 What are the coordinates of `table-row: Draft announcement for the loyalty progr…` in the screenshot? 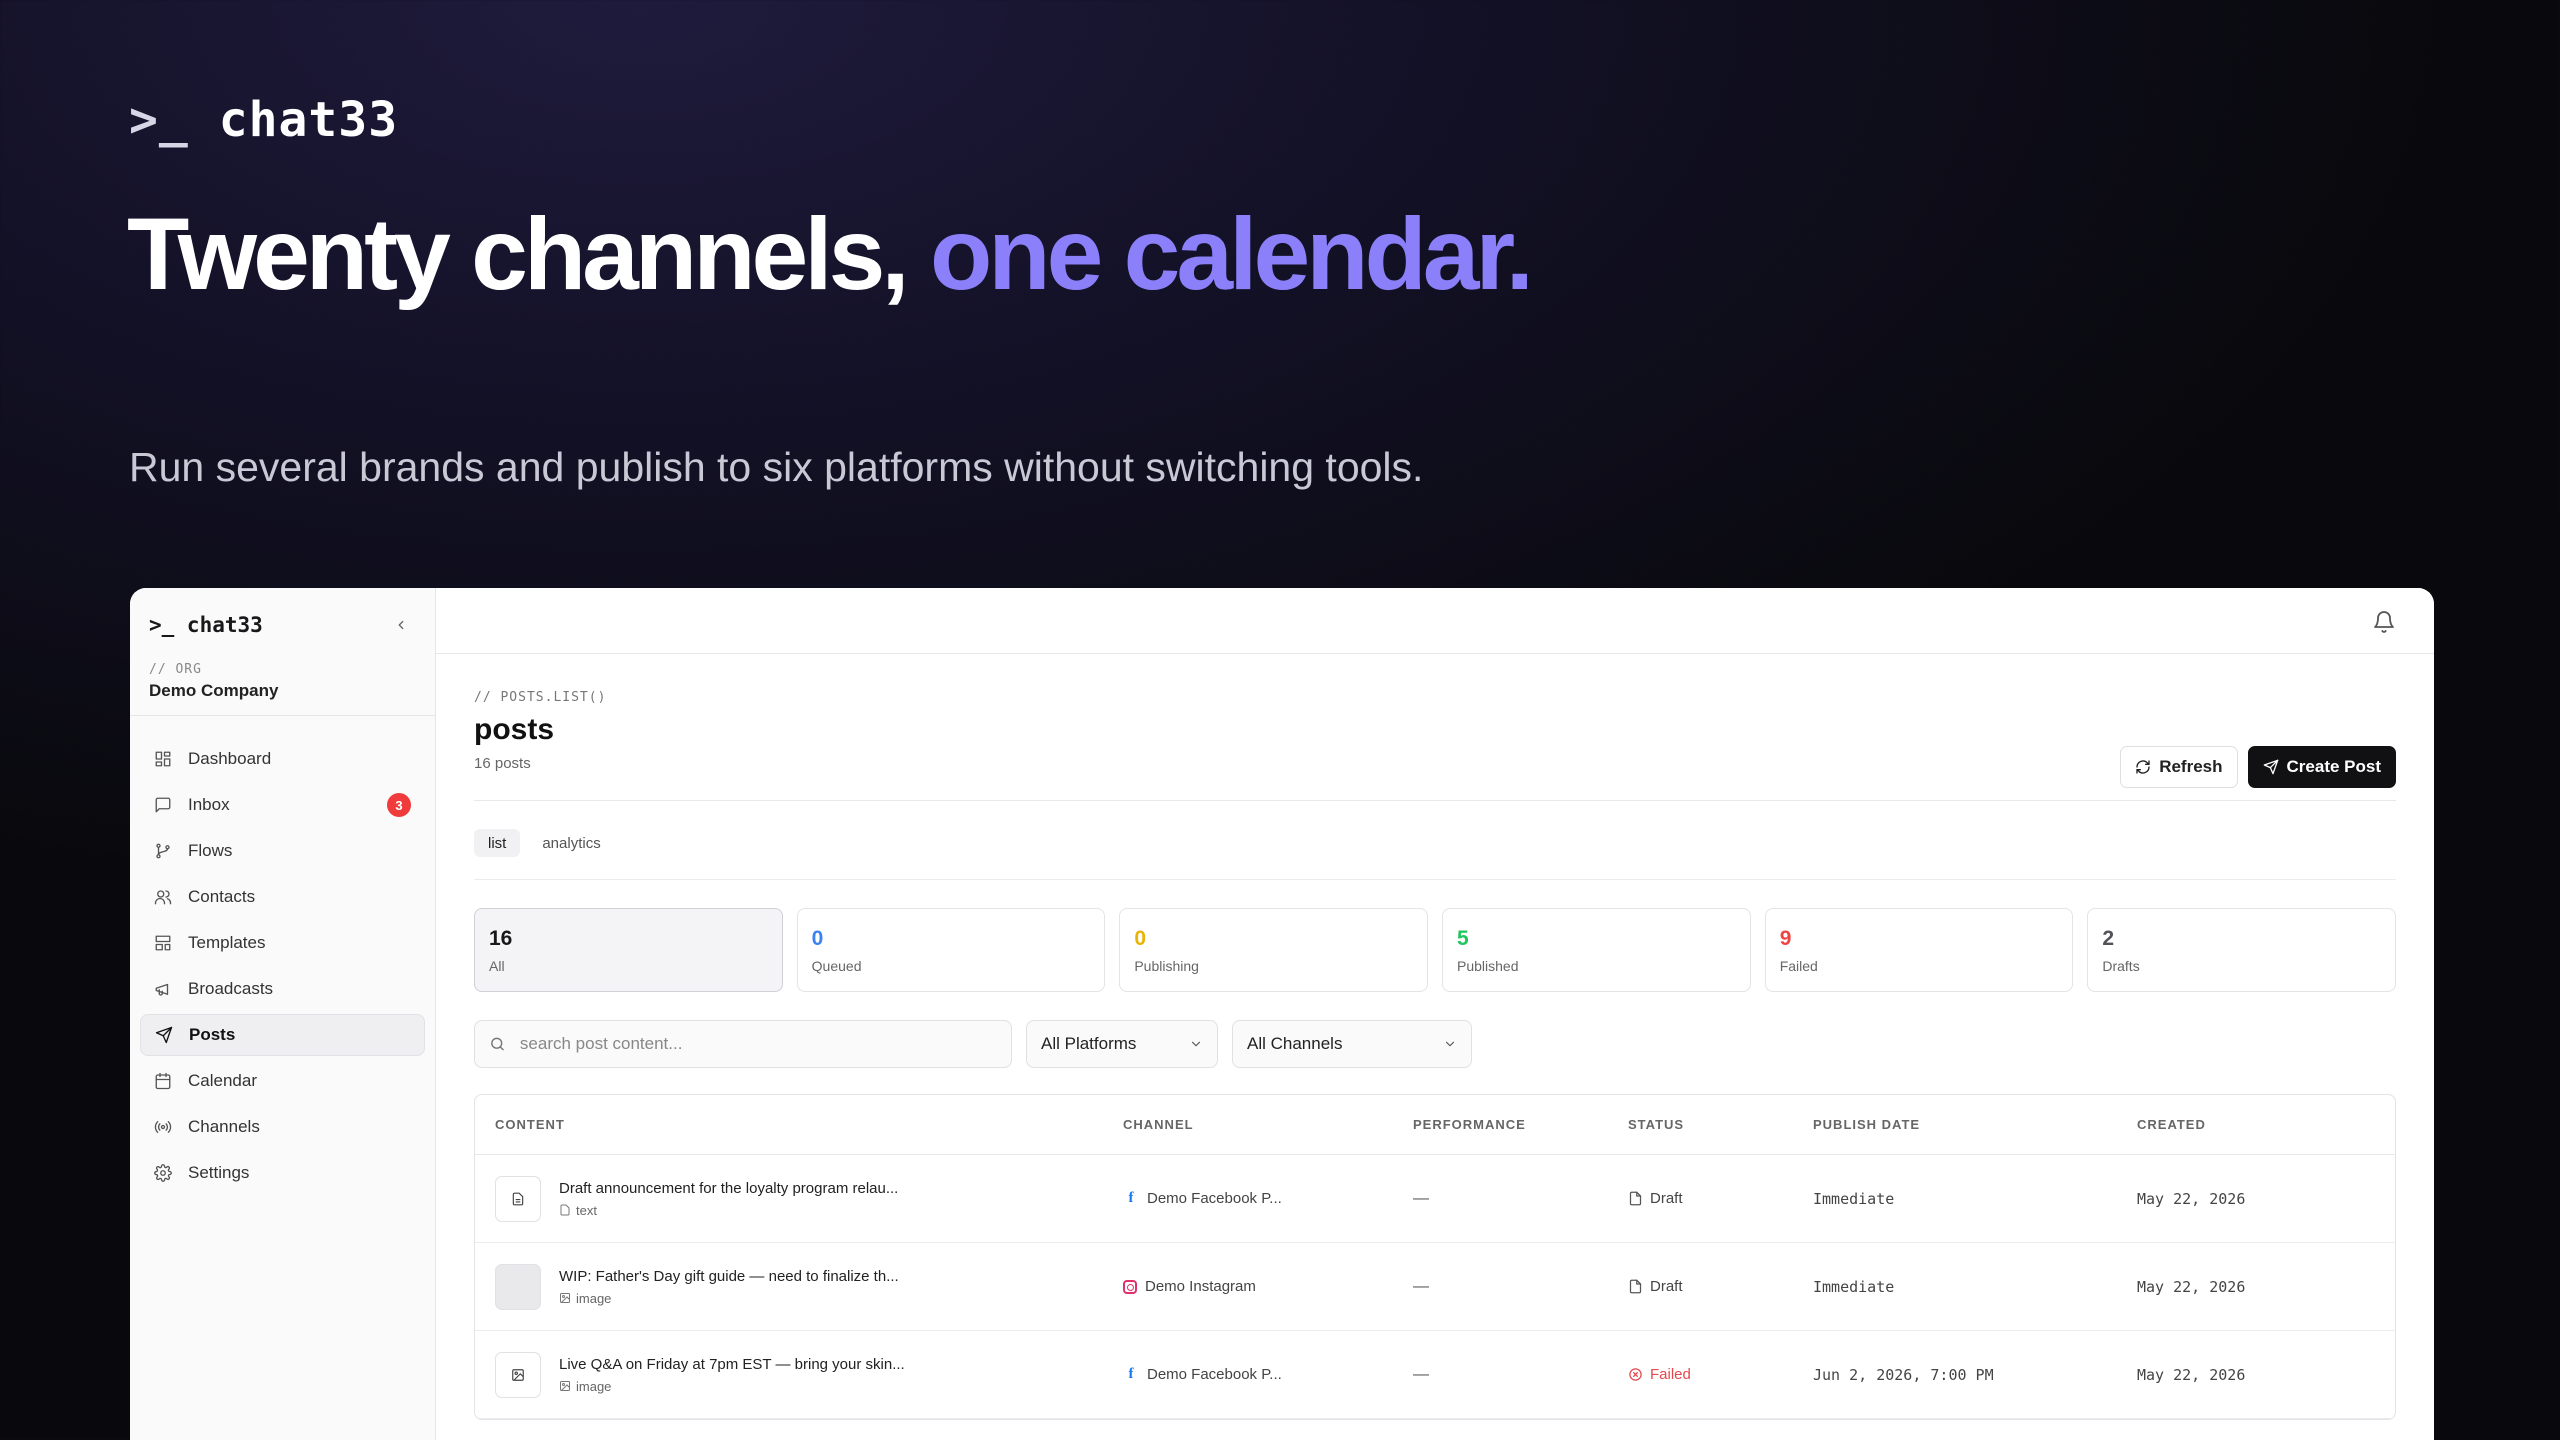 It's located at (1435, 1199).